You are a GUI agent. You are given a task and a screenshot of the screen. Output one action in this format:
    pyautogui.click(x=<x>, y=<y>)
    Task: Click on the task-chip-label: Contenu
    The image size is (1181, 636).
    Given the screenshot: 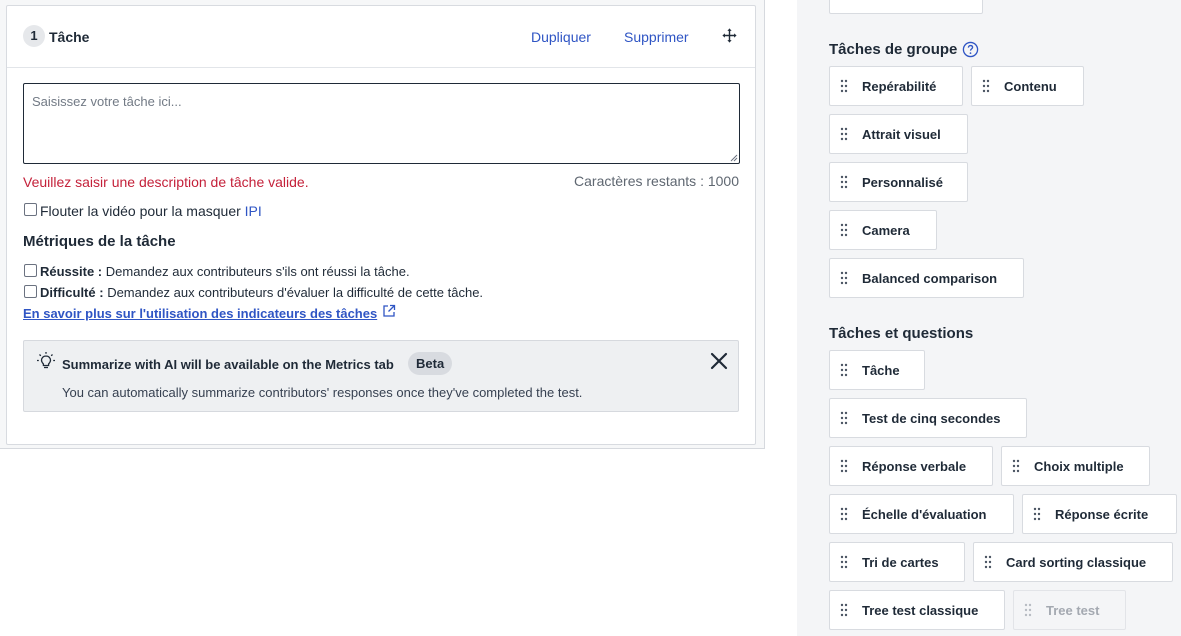 What is the action you would take?
    pyautogui.click(x=1030, y=86)
    